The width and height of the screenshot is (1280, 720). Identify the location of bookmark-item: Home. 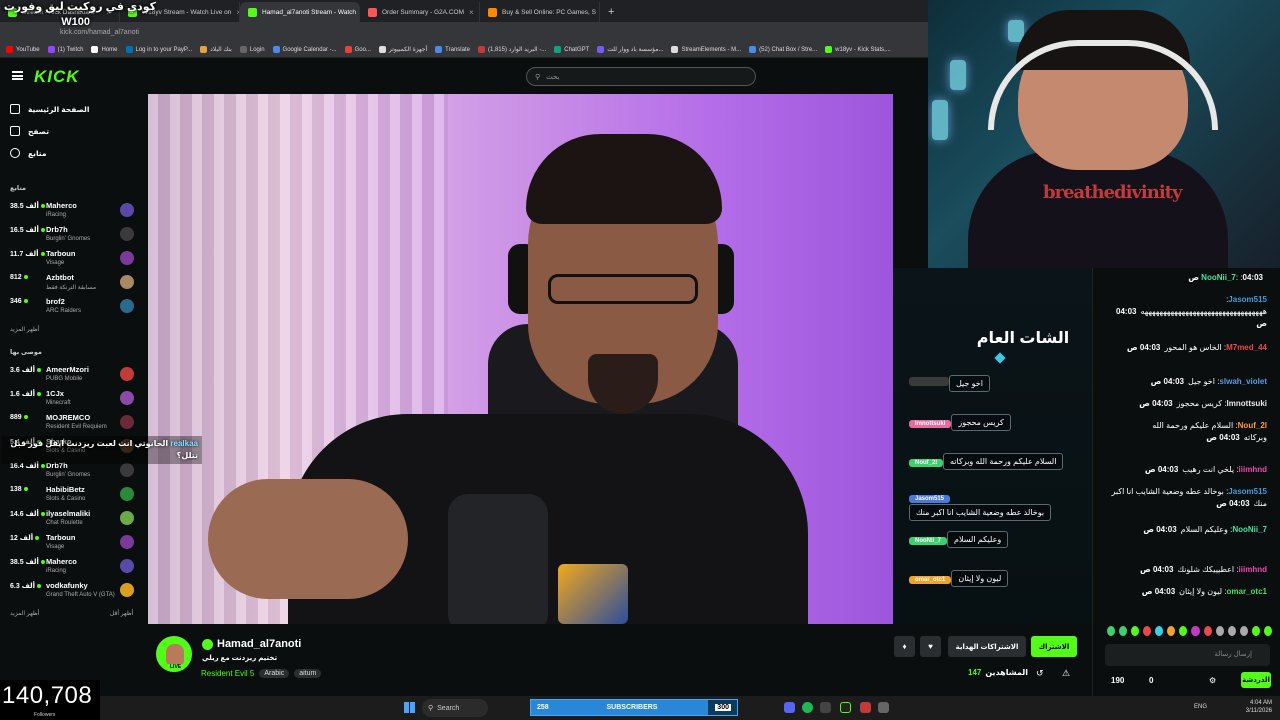
(104, 49).